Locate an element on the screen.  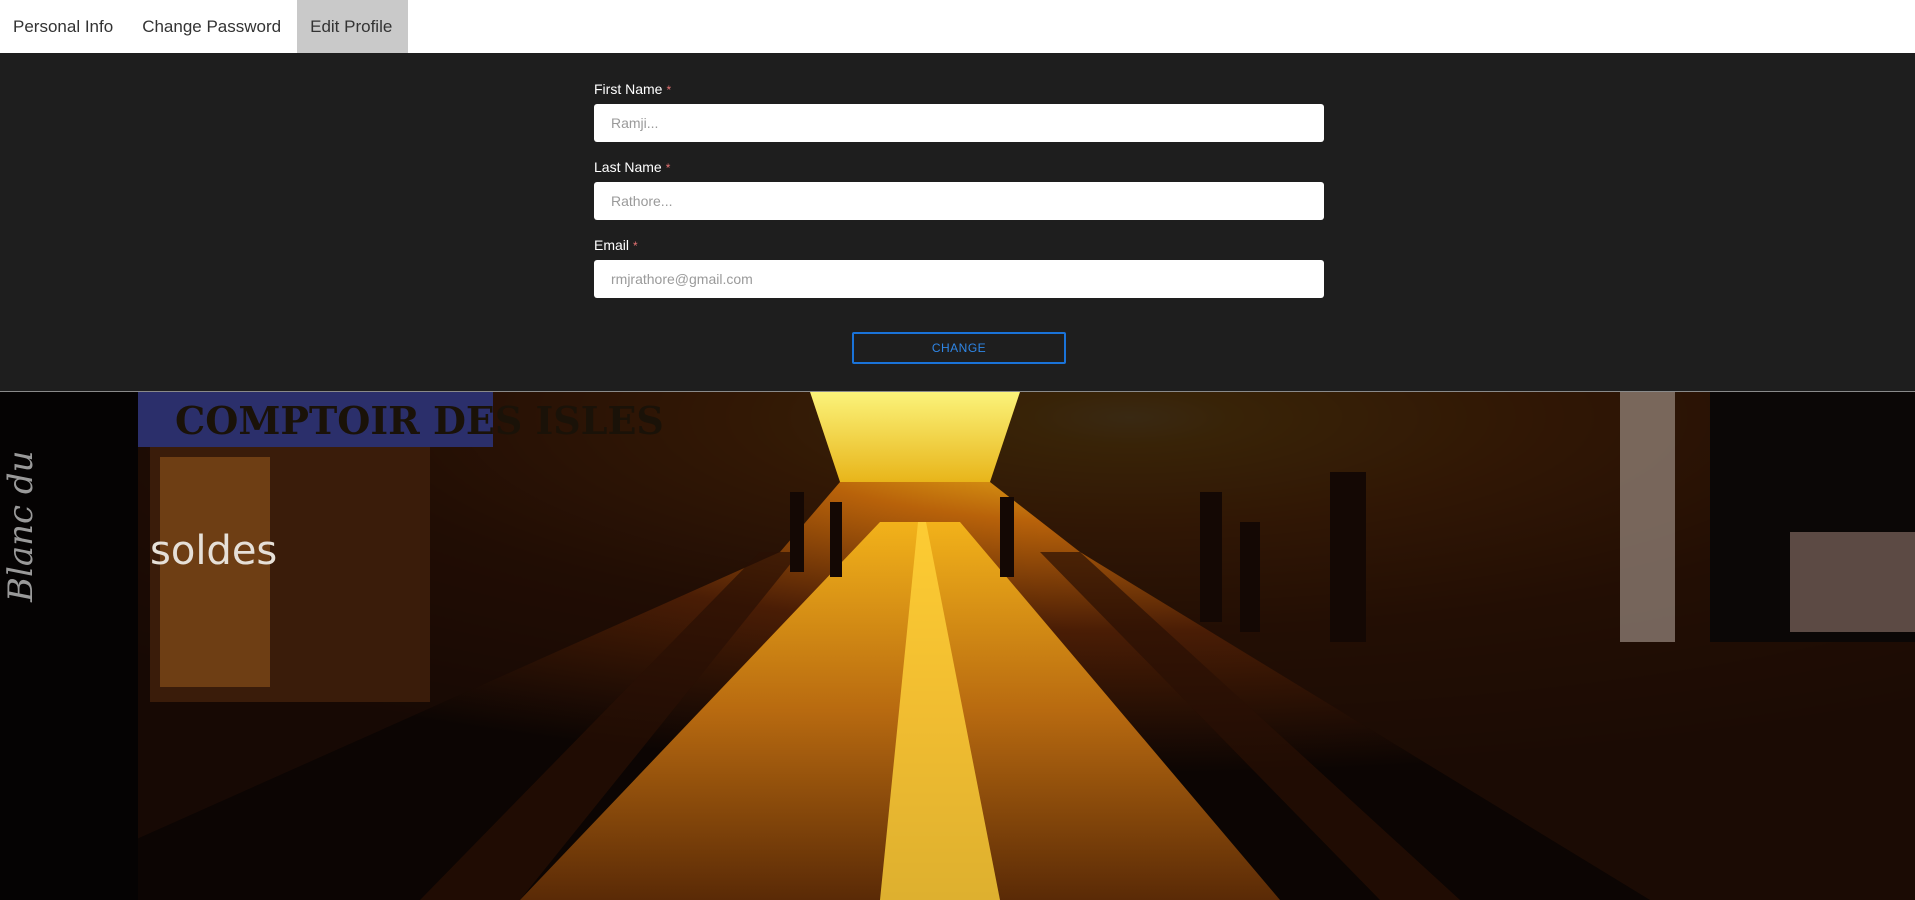
first-name-input is located at coordinates (959, 123).